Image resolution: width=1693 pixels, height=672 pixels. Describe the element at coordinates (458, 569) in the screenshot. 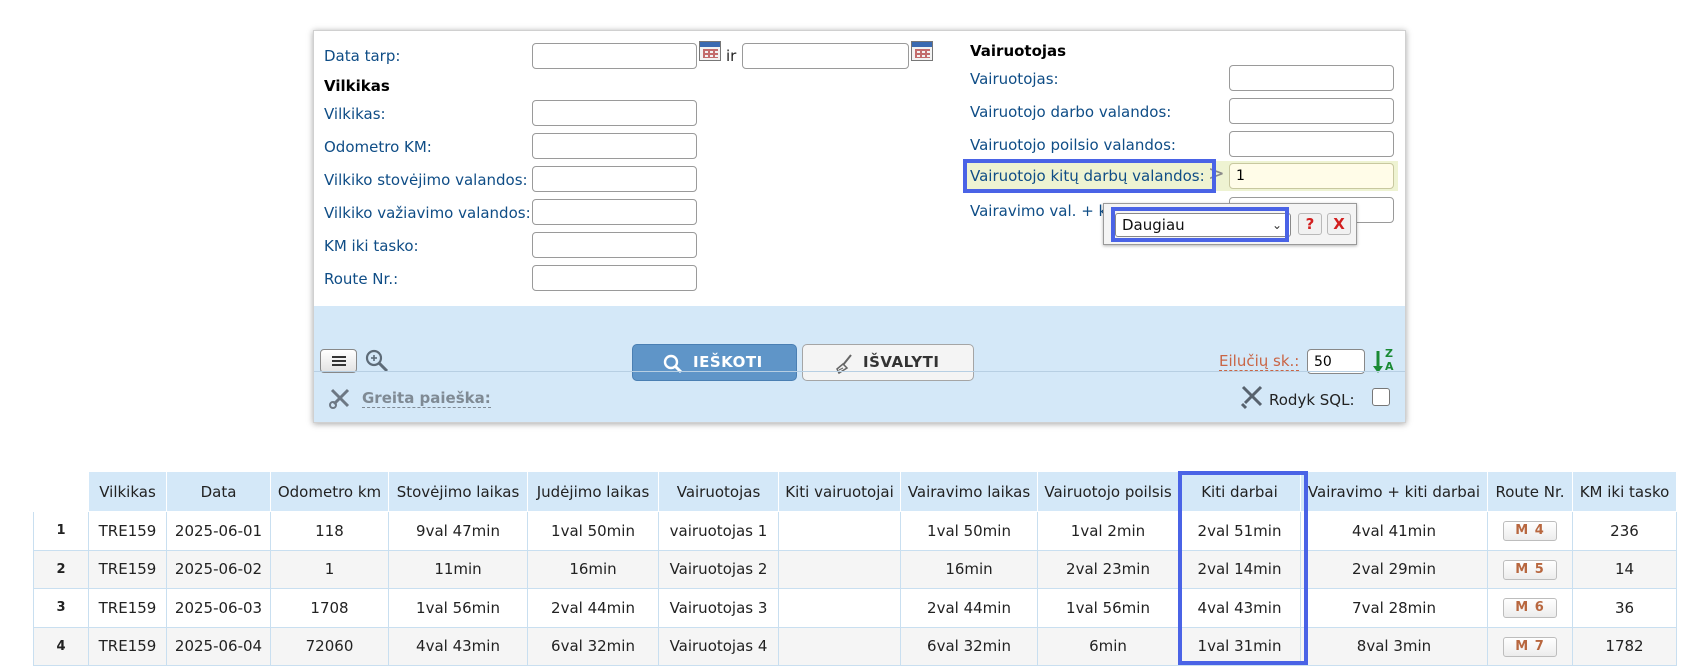

I see `cell-idle: 11min` at that location.